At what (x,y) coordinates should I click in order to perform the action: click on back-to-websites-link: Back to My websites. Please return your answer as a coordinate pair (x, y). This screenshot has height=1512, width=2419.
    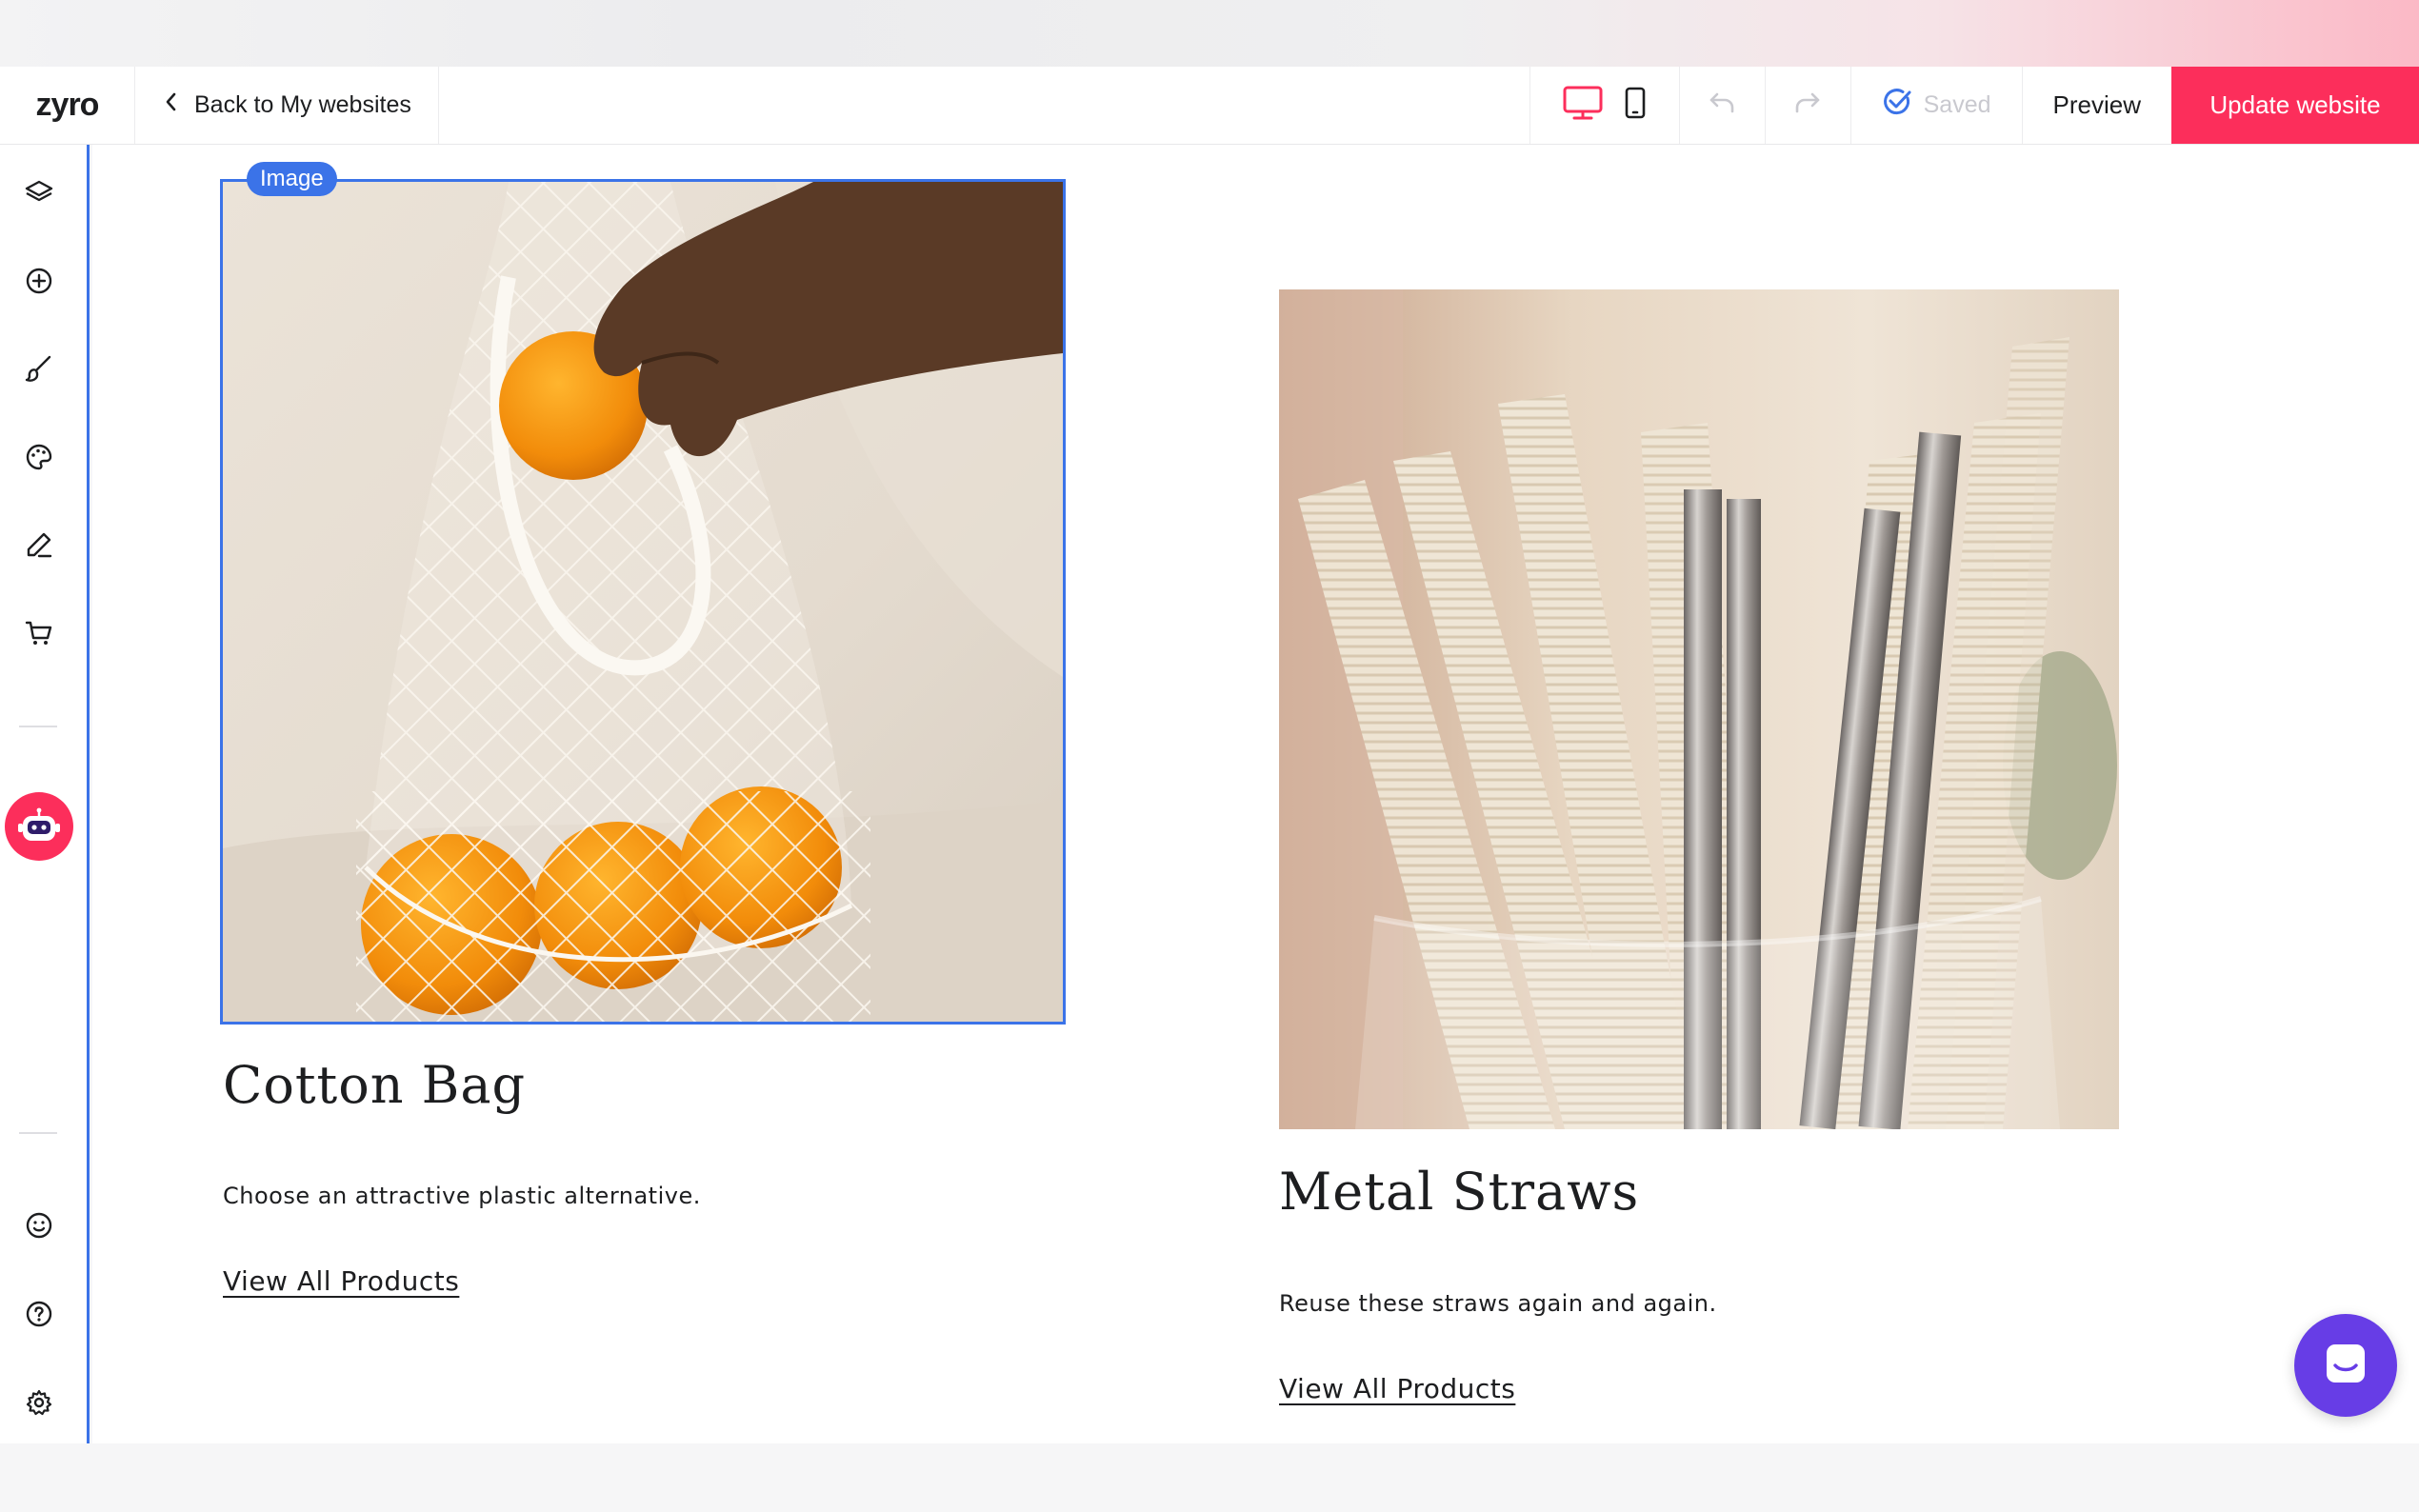
    Looking at the image, I should click on (287, 105).